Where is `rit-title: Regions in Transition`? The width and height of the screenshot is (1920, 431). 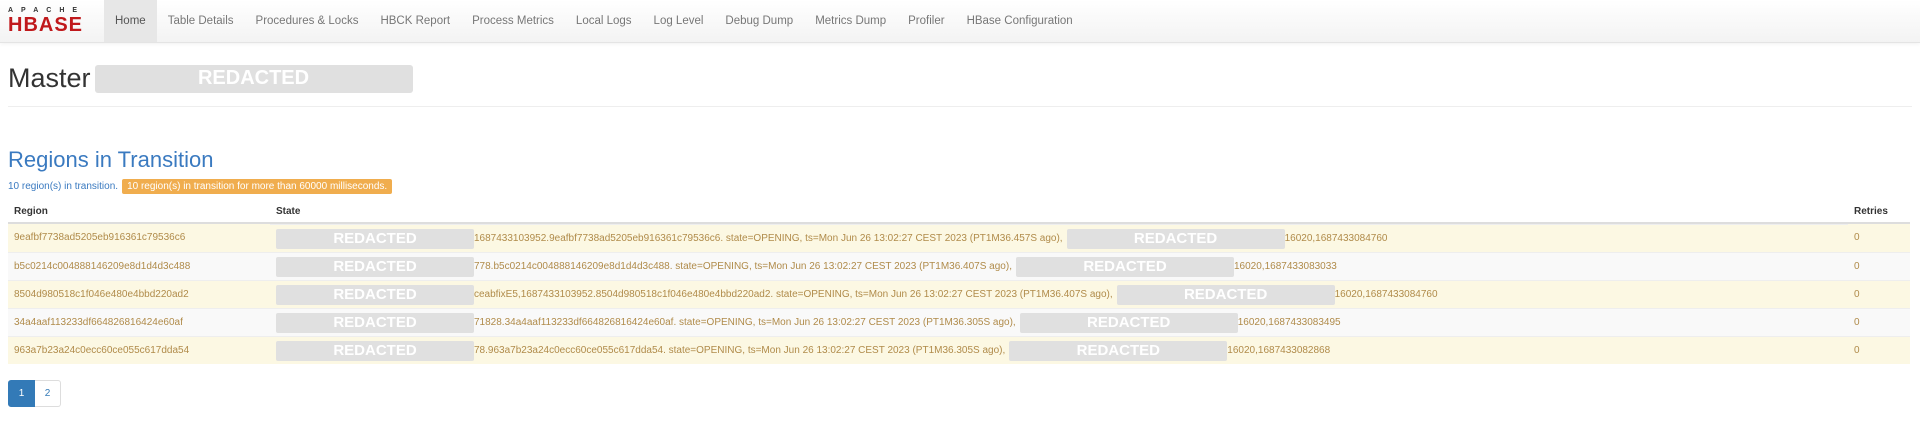
rit-title: Regions in Transition is located at coordinates (111, 159).